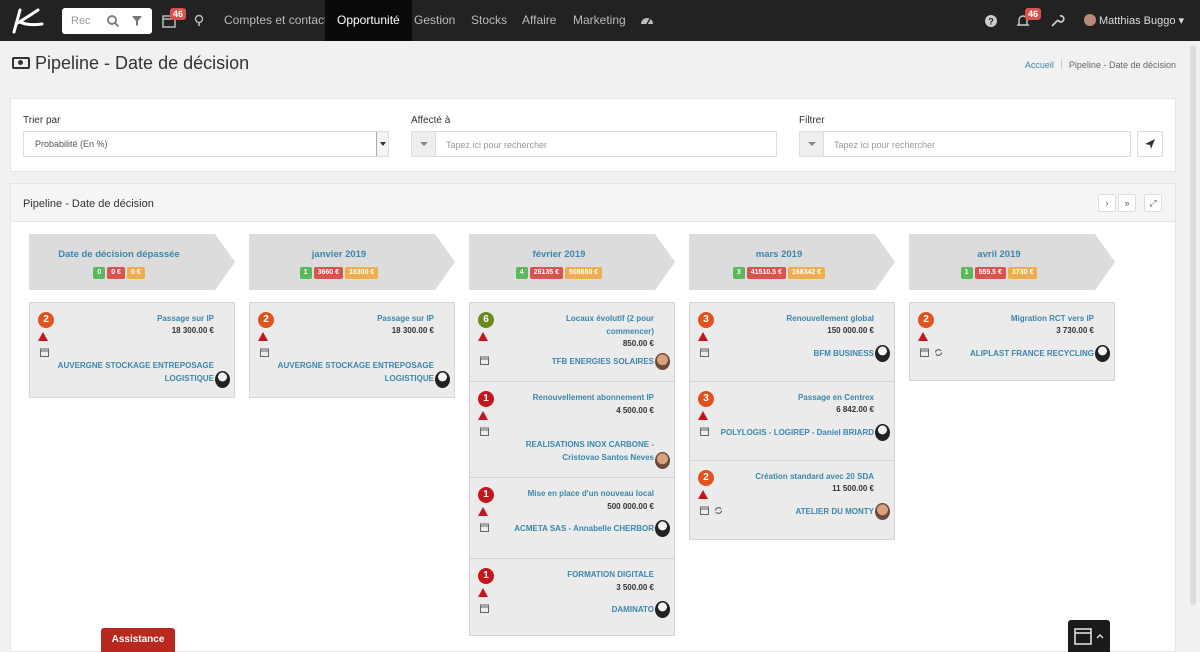 Image resolution: width=1200 pixels, height=652 pixels. What do you see at coordinates (192, 330) in the screenshot?
I see `opportunity-amount: 18 300.00 €` at bounding box center [192, 330].